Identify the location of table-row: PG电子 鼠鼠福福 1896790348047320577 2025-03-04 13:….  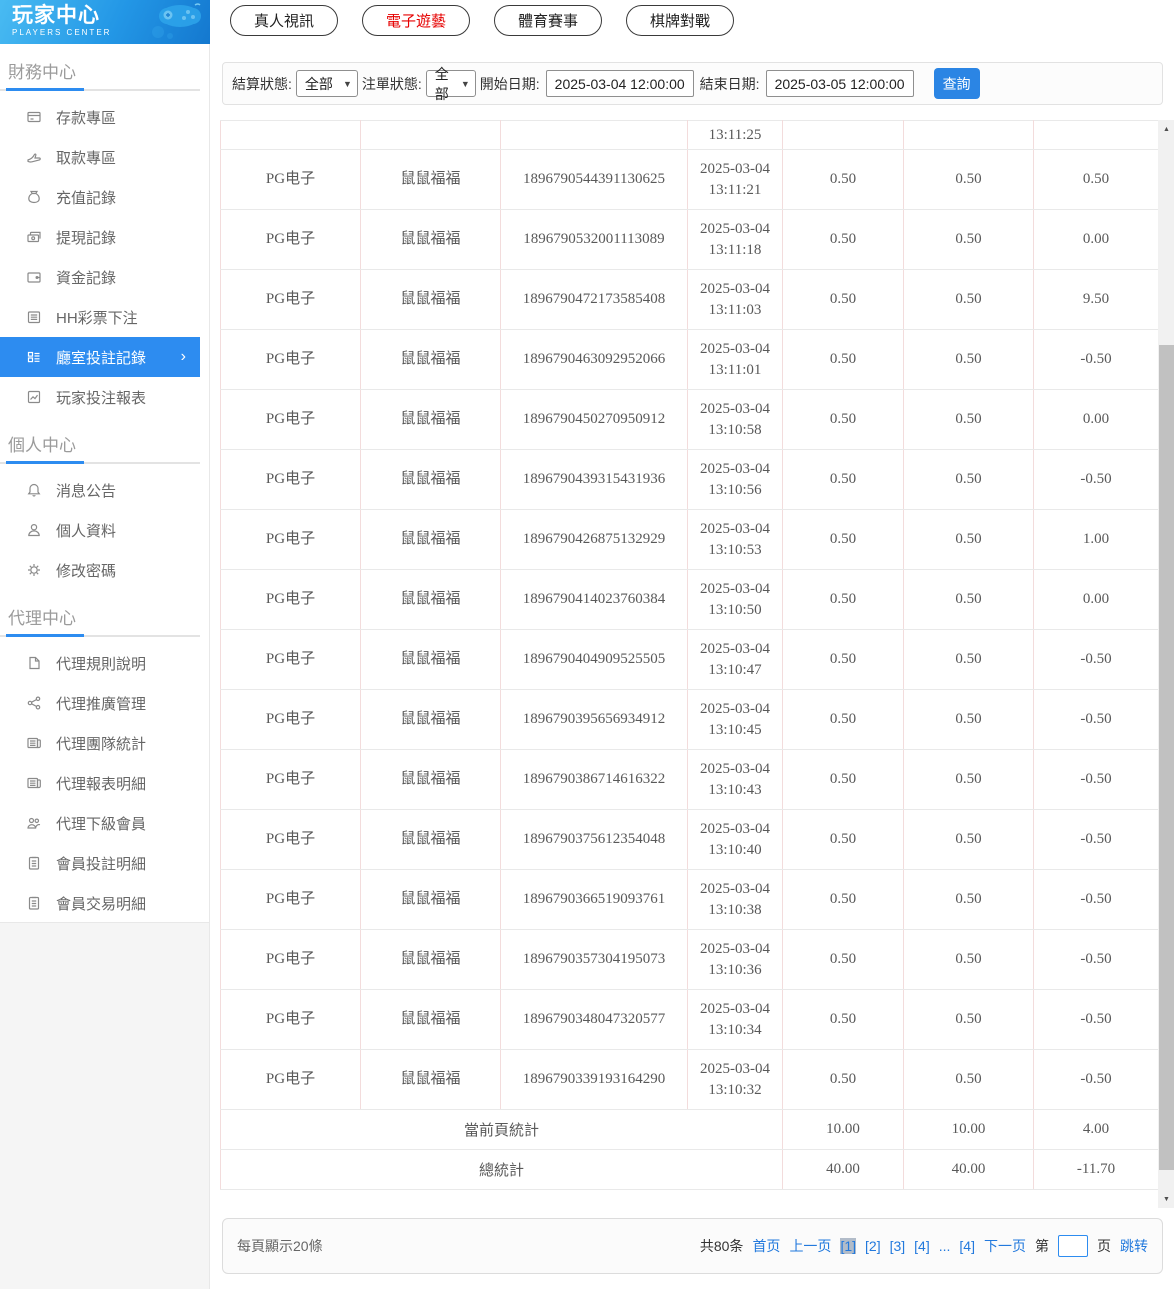
(689, 1019).